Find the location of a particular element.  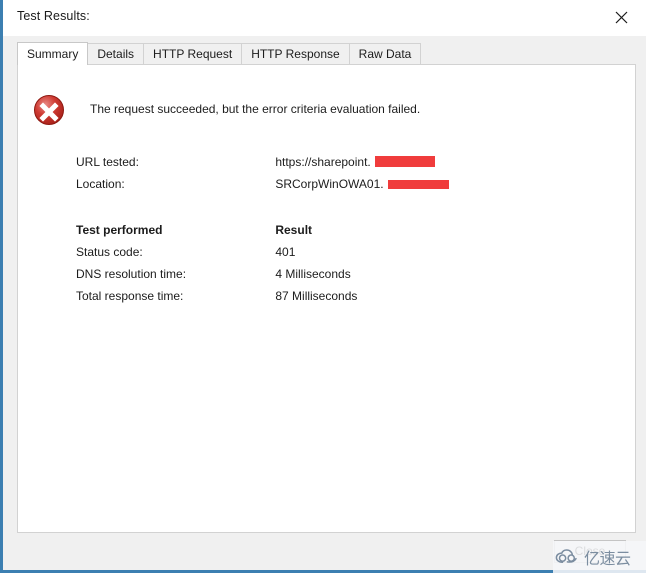

close-button: Close is located at coordinates (590, 551).